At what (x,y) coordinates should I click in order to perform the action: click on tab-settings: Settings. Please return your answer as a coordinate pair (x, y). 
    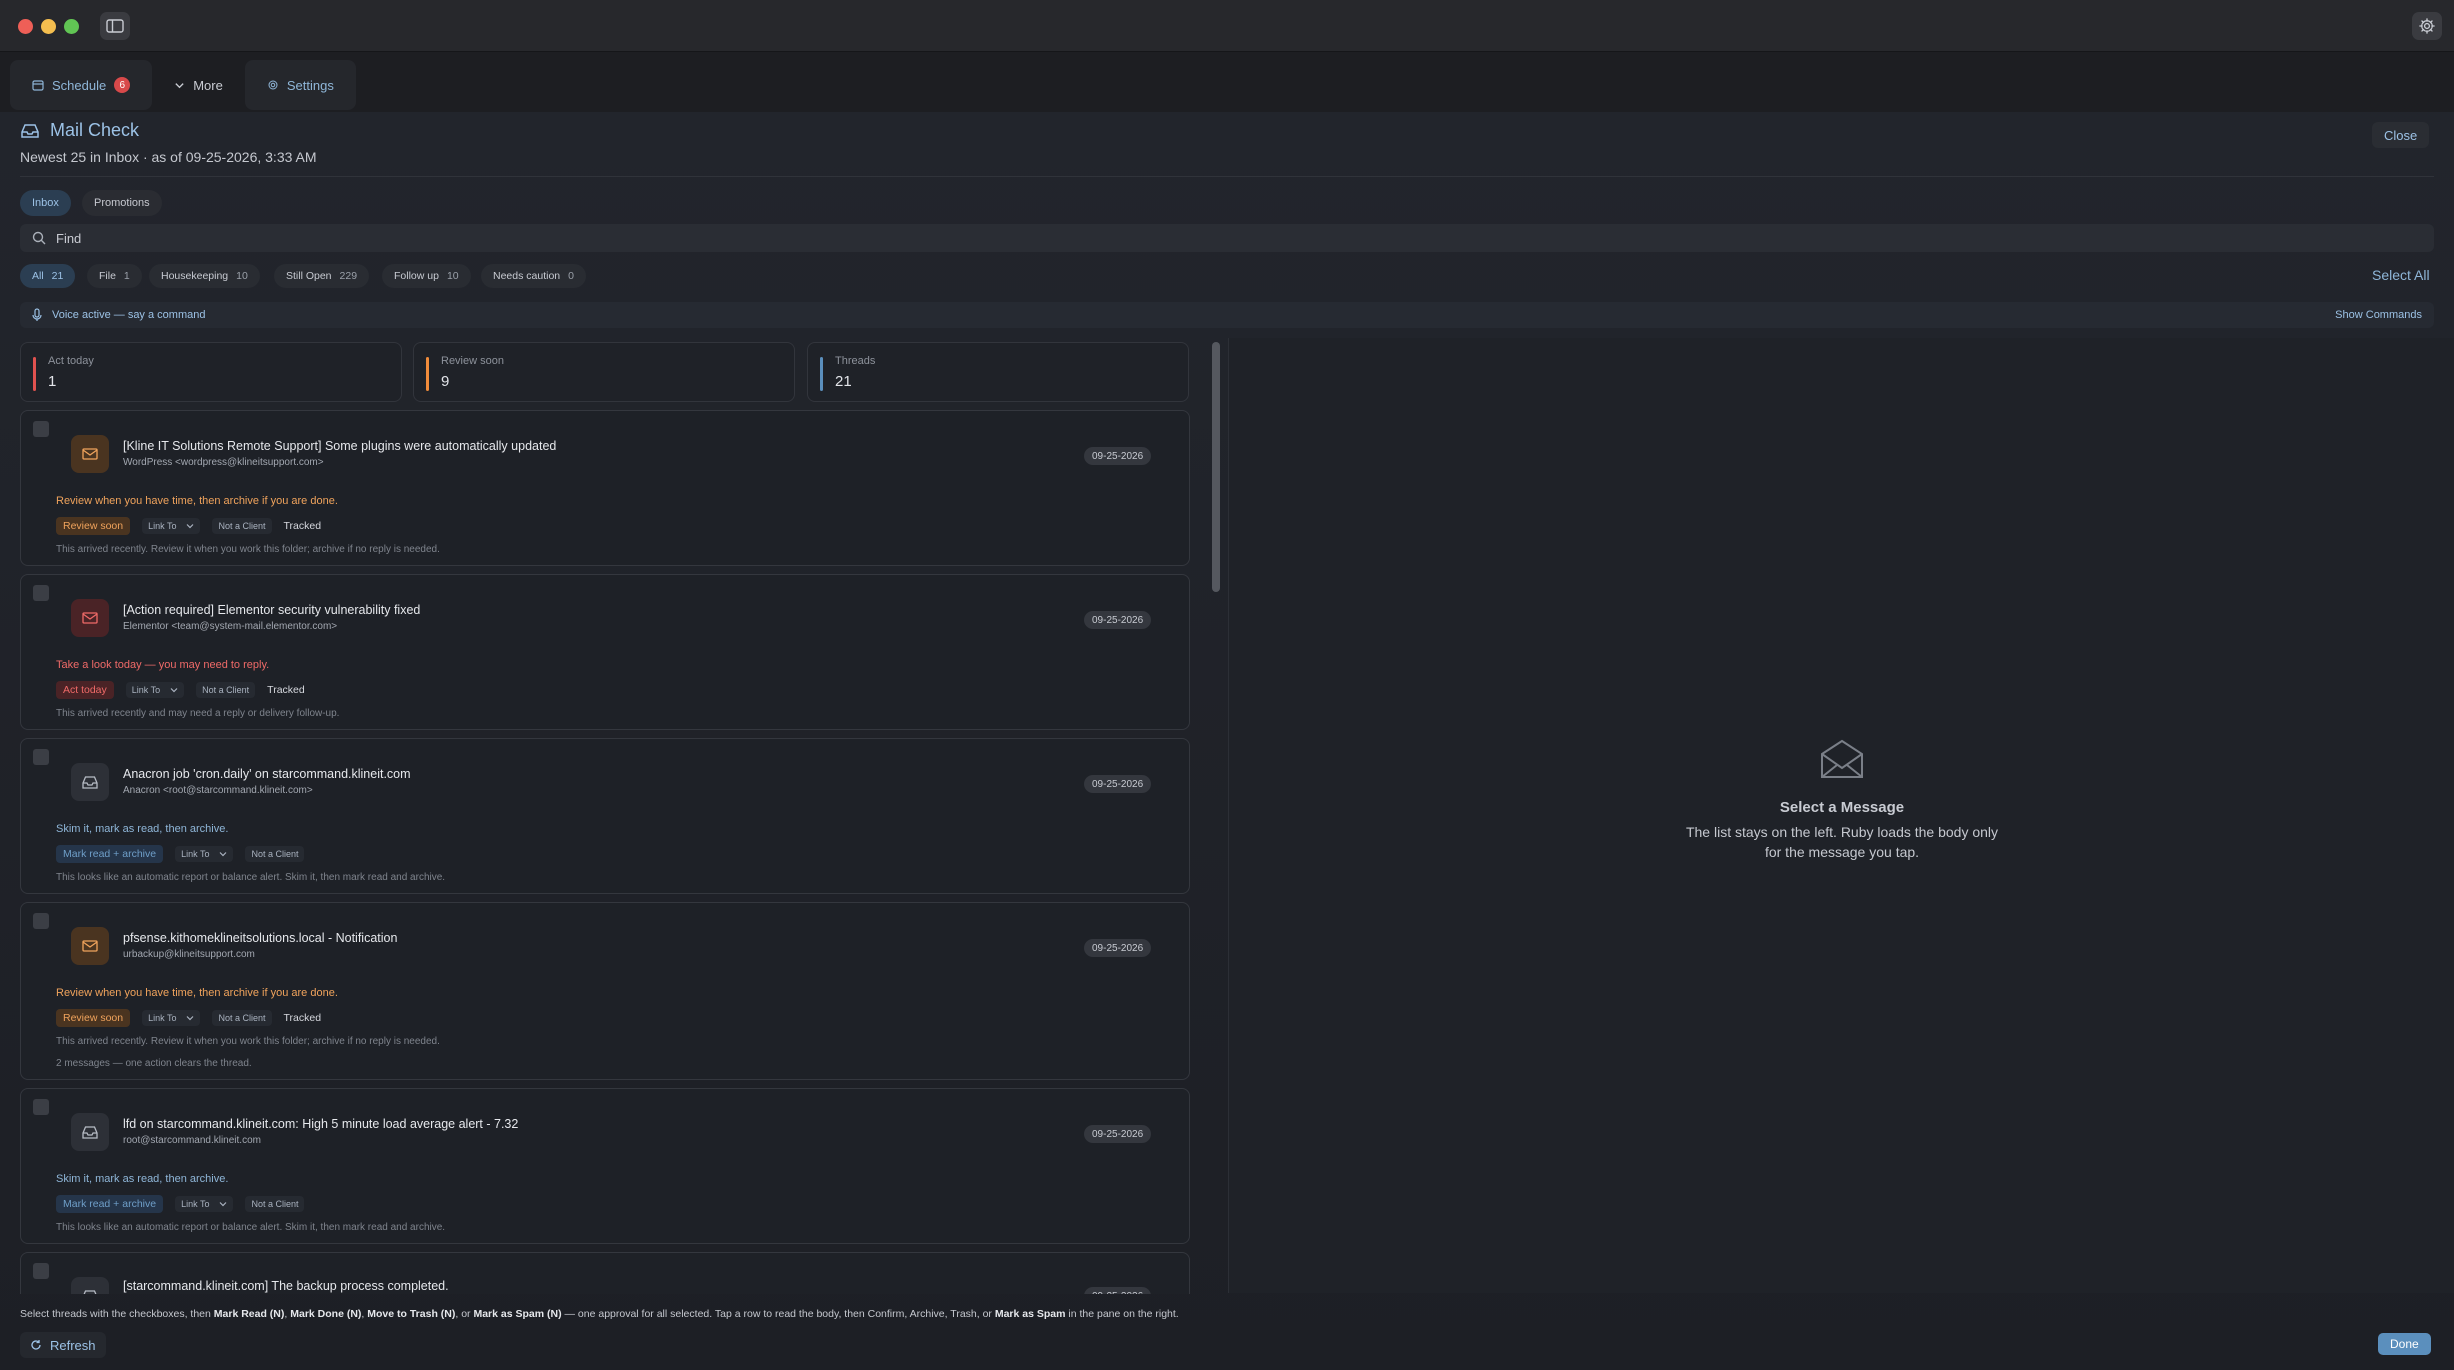
    Looking at the image, I should click on (300, 85).